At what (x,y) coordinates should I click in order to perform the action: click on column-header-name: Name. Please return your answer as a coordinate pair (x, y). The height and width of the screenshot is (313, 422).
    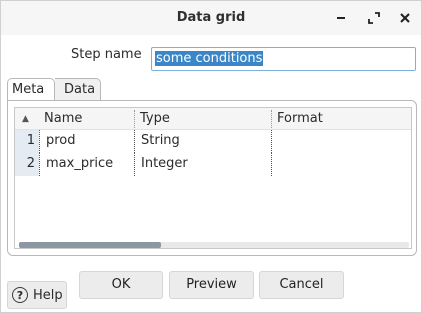
    Looking at the image, I should click on (87, 119).